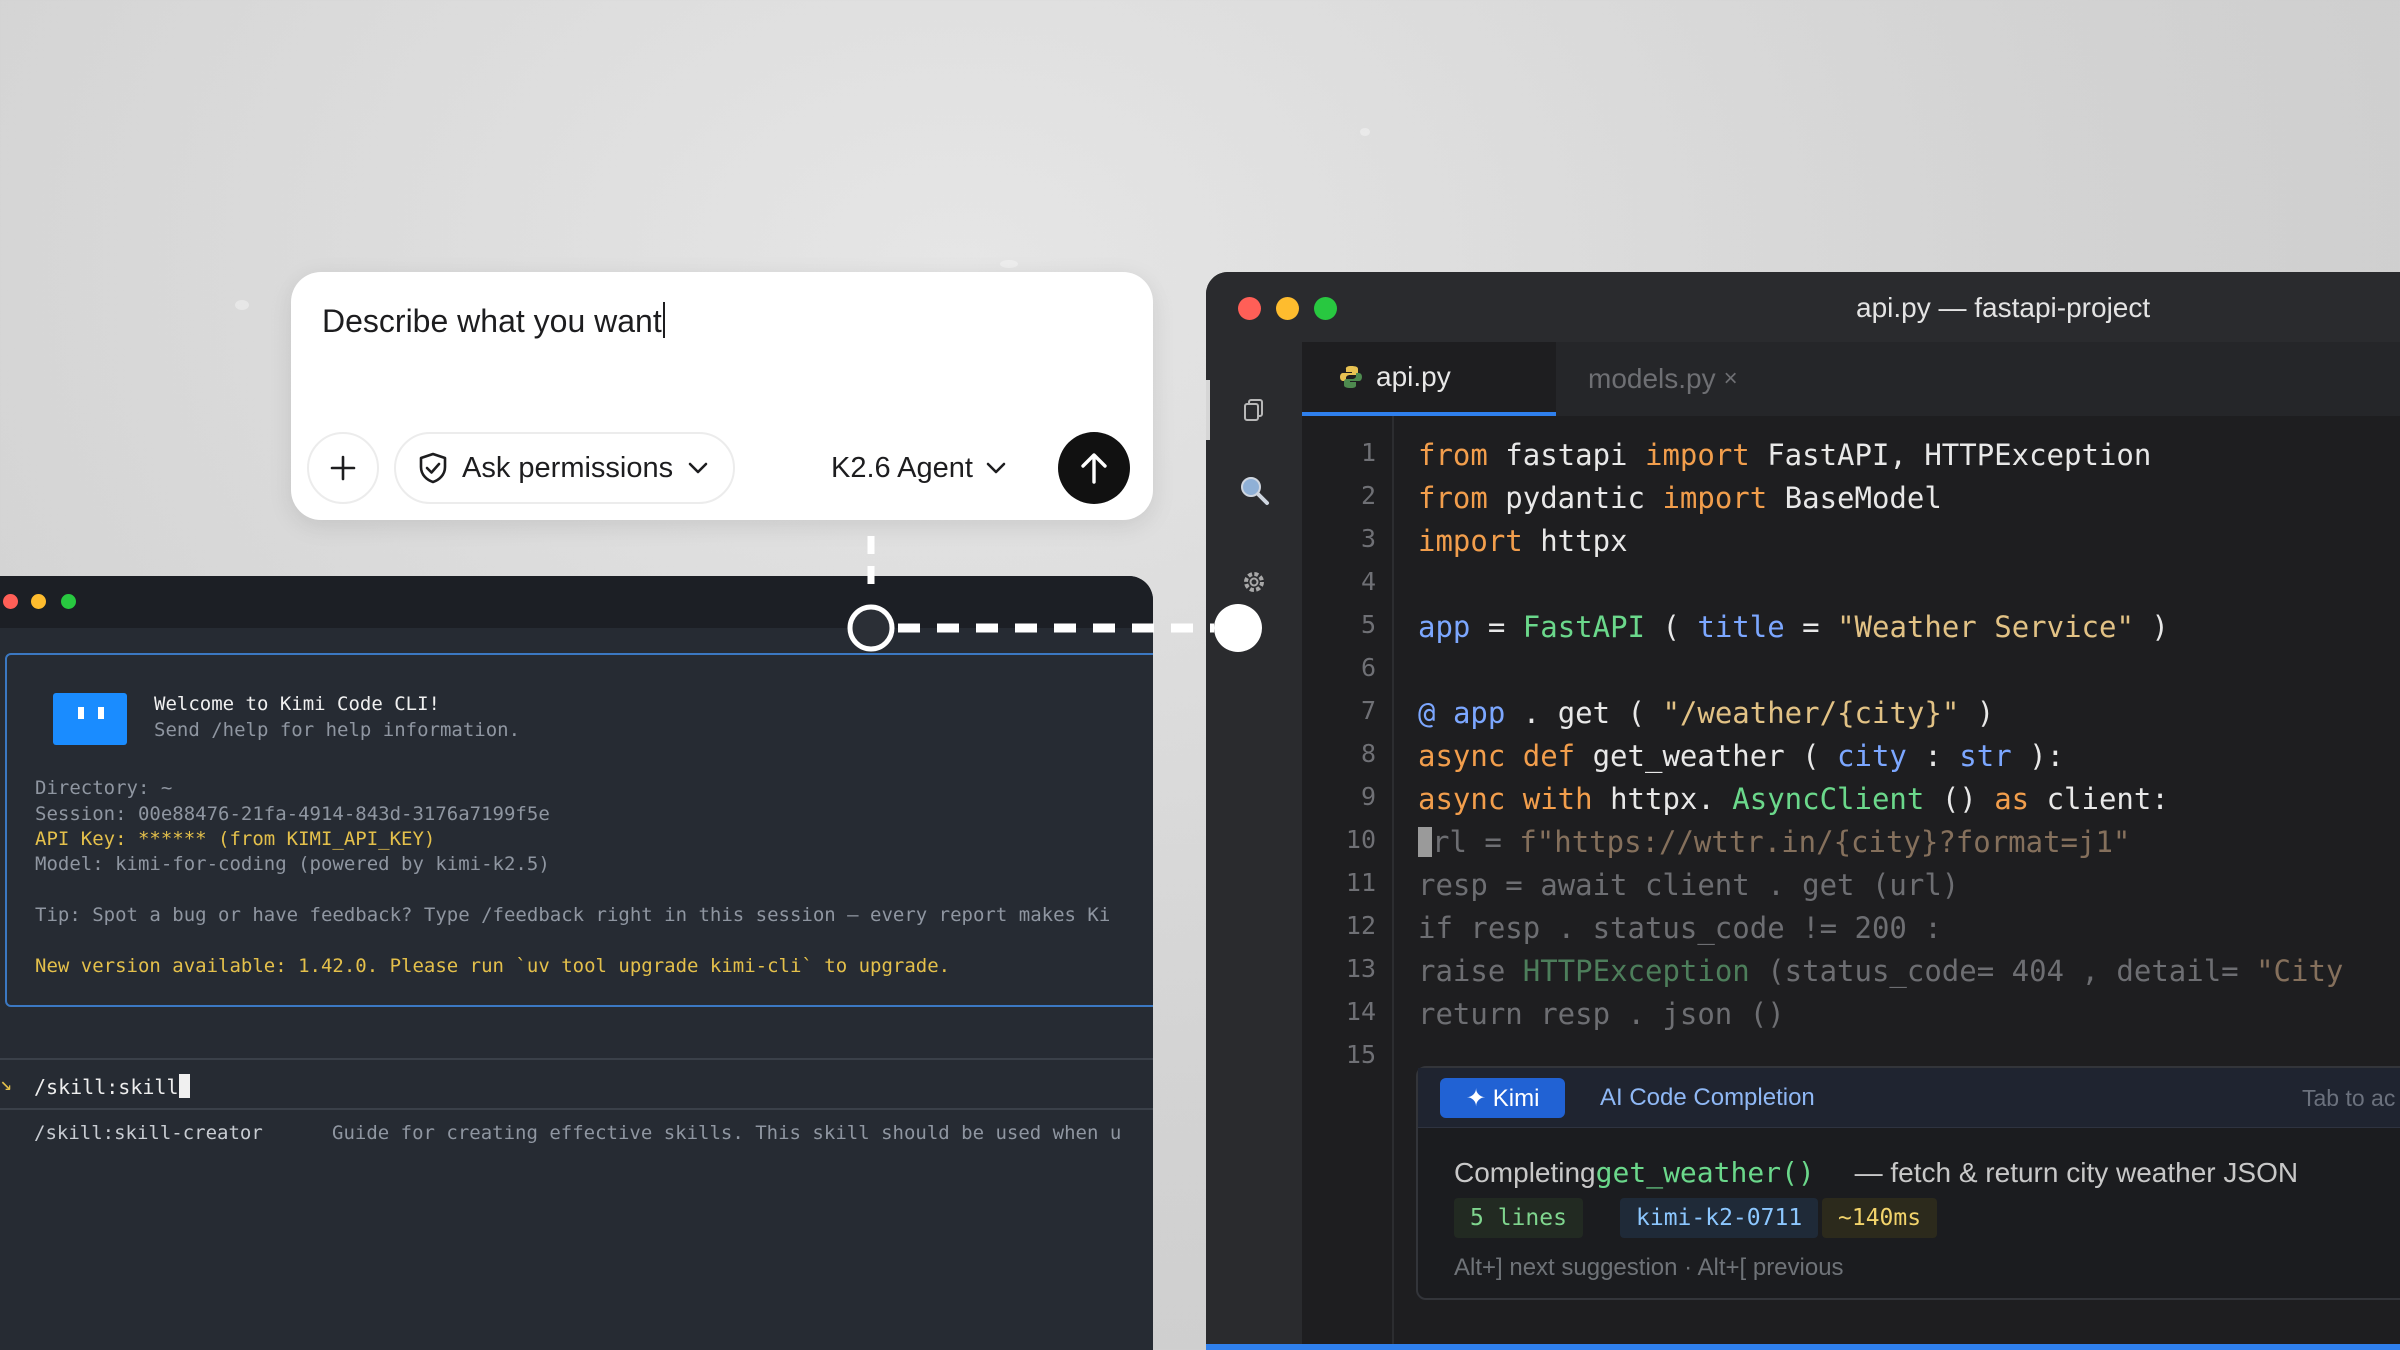  I want to click on terminal-maximize-dot, so click(68, 601).